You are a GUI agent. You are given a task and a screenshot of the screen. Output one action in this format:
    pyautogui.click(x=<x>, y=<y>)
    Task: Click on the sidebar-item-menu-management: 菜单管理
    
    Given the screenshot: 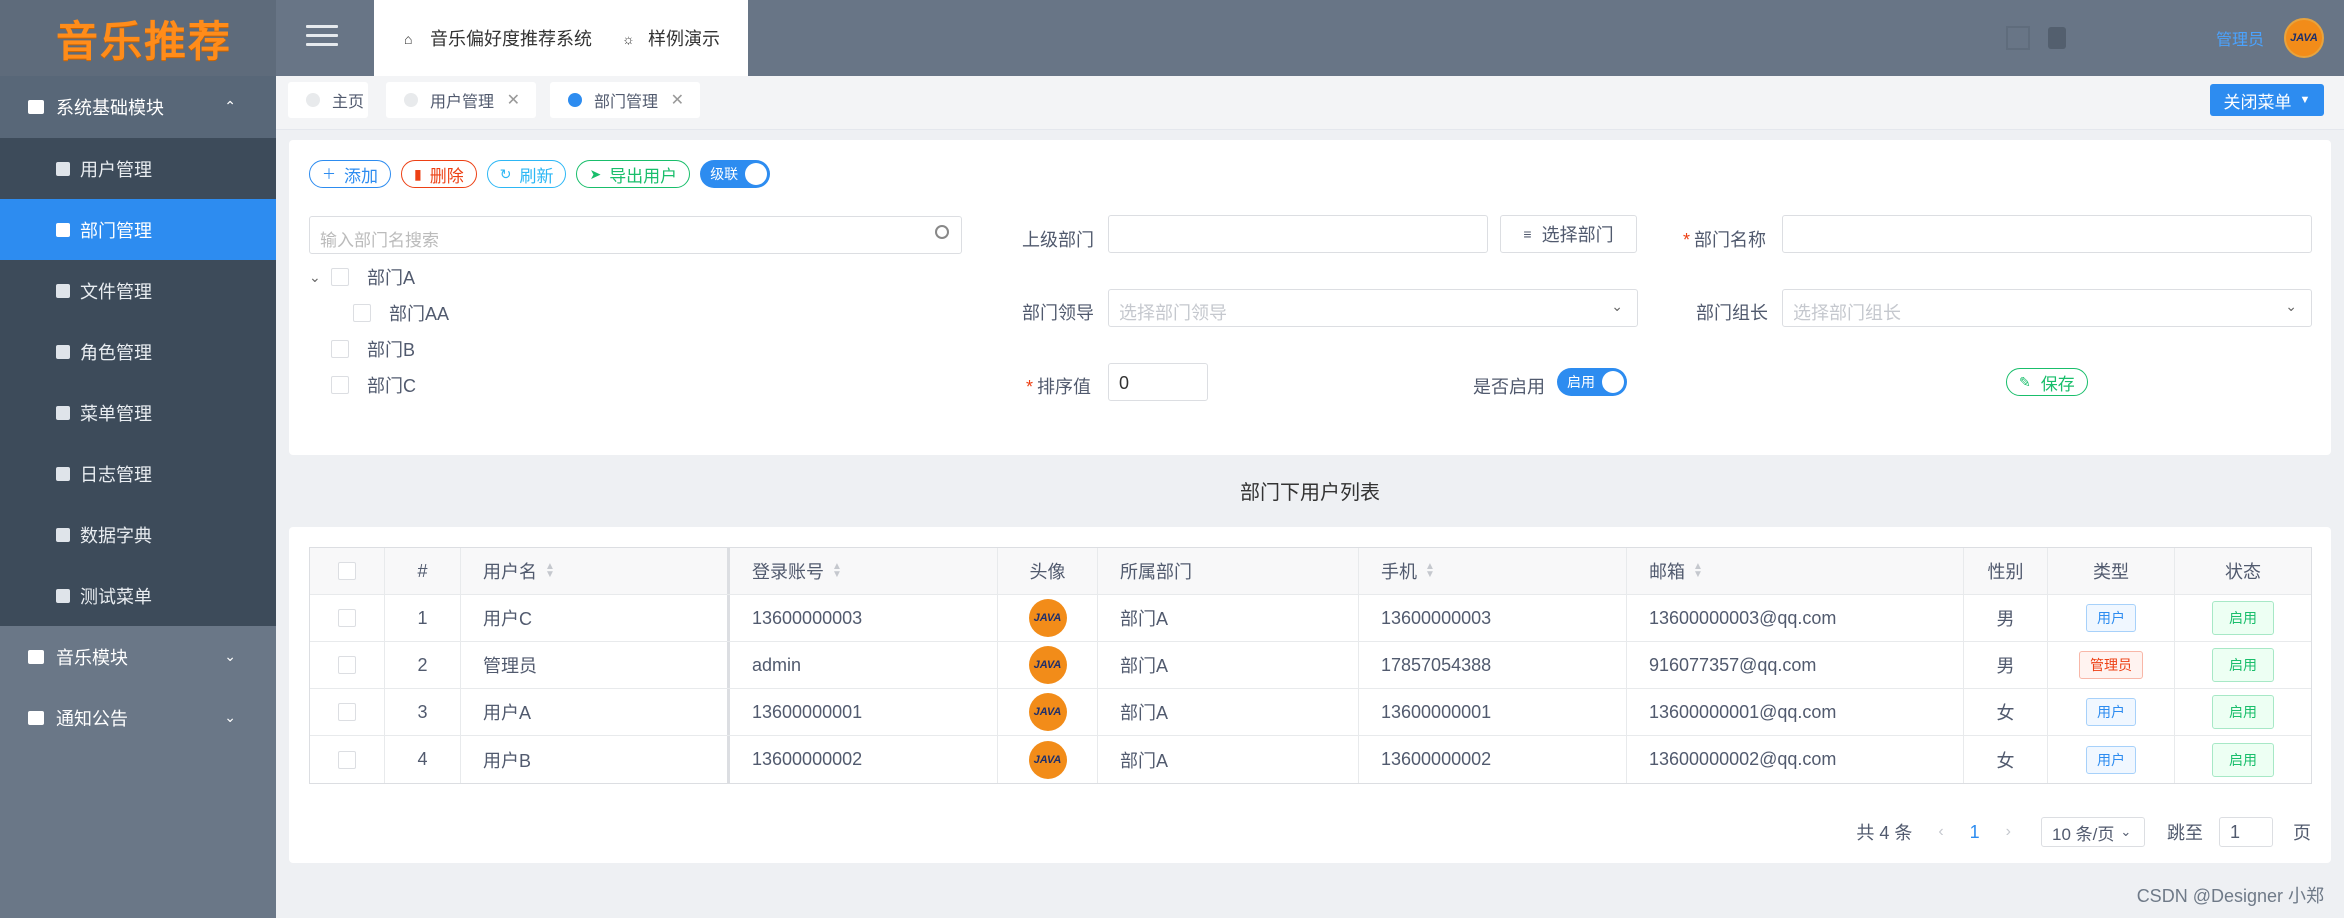 What is the action you would take?
    pyautogui.click(x=138, y=412)
    